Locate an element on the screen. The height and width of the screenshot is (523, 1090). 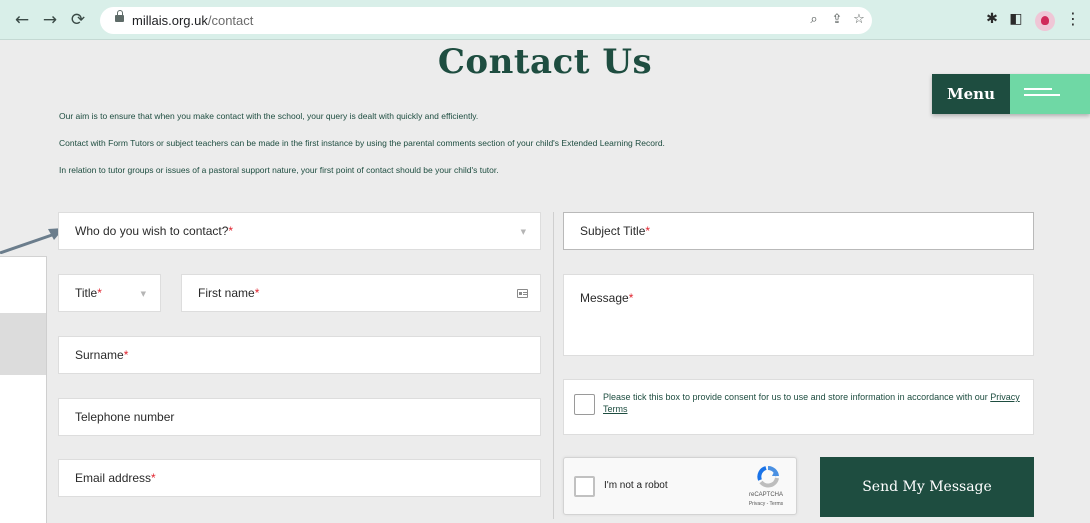
send-message-button: Send My Message is located at coordinates (927, 487).